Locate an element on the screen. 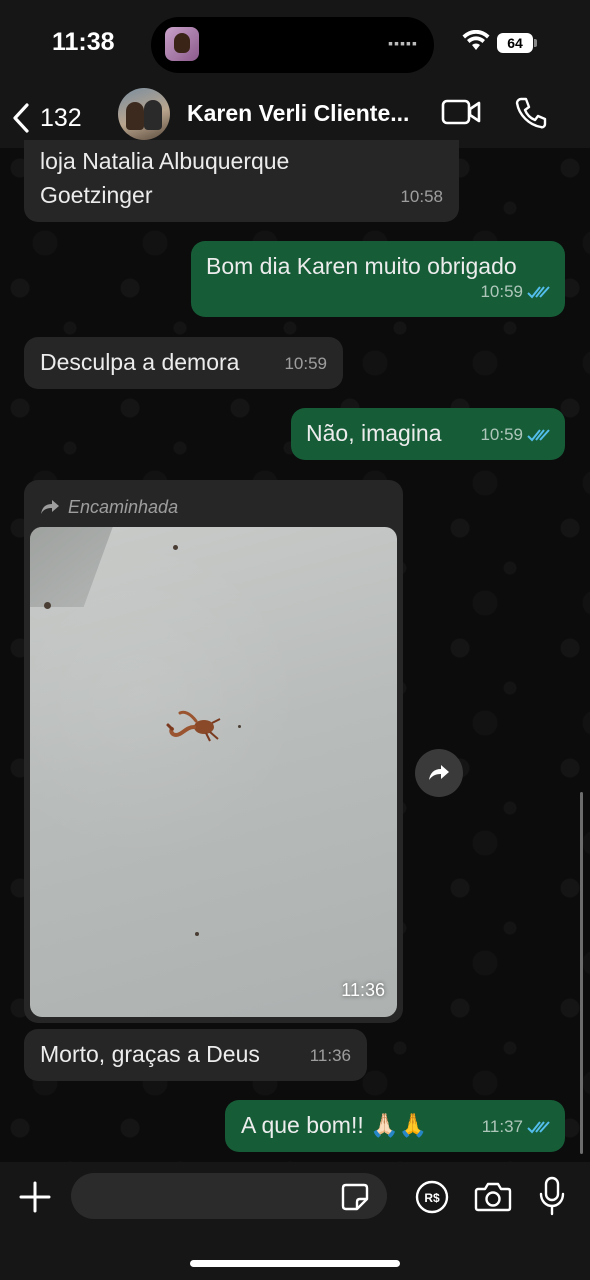 The width and height of the screenshot is (590, 1280). message-bubble: A que bom!! 🙏🏻🙏 11:37 is located at coordinates (395, 1126).